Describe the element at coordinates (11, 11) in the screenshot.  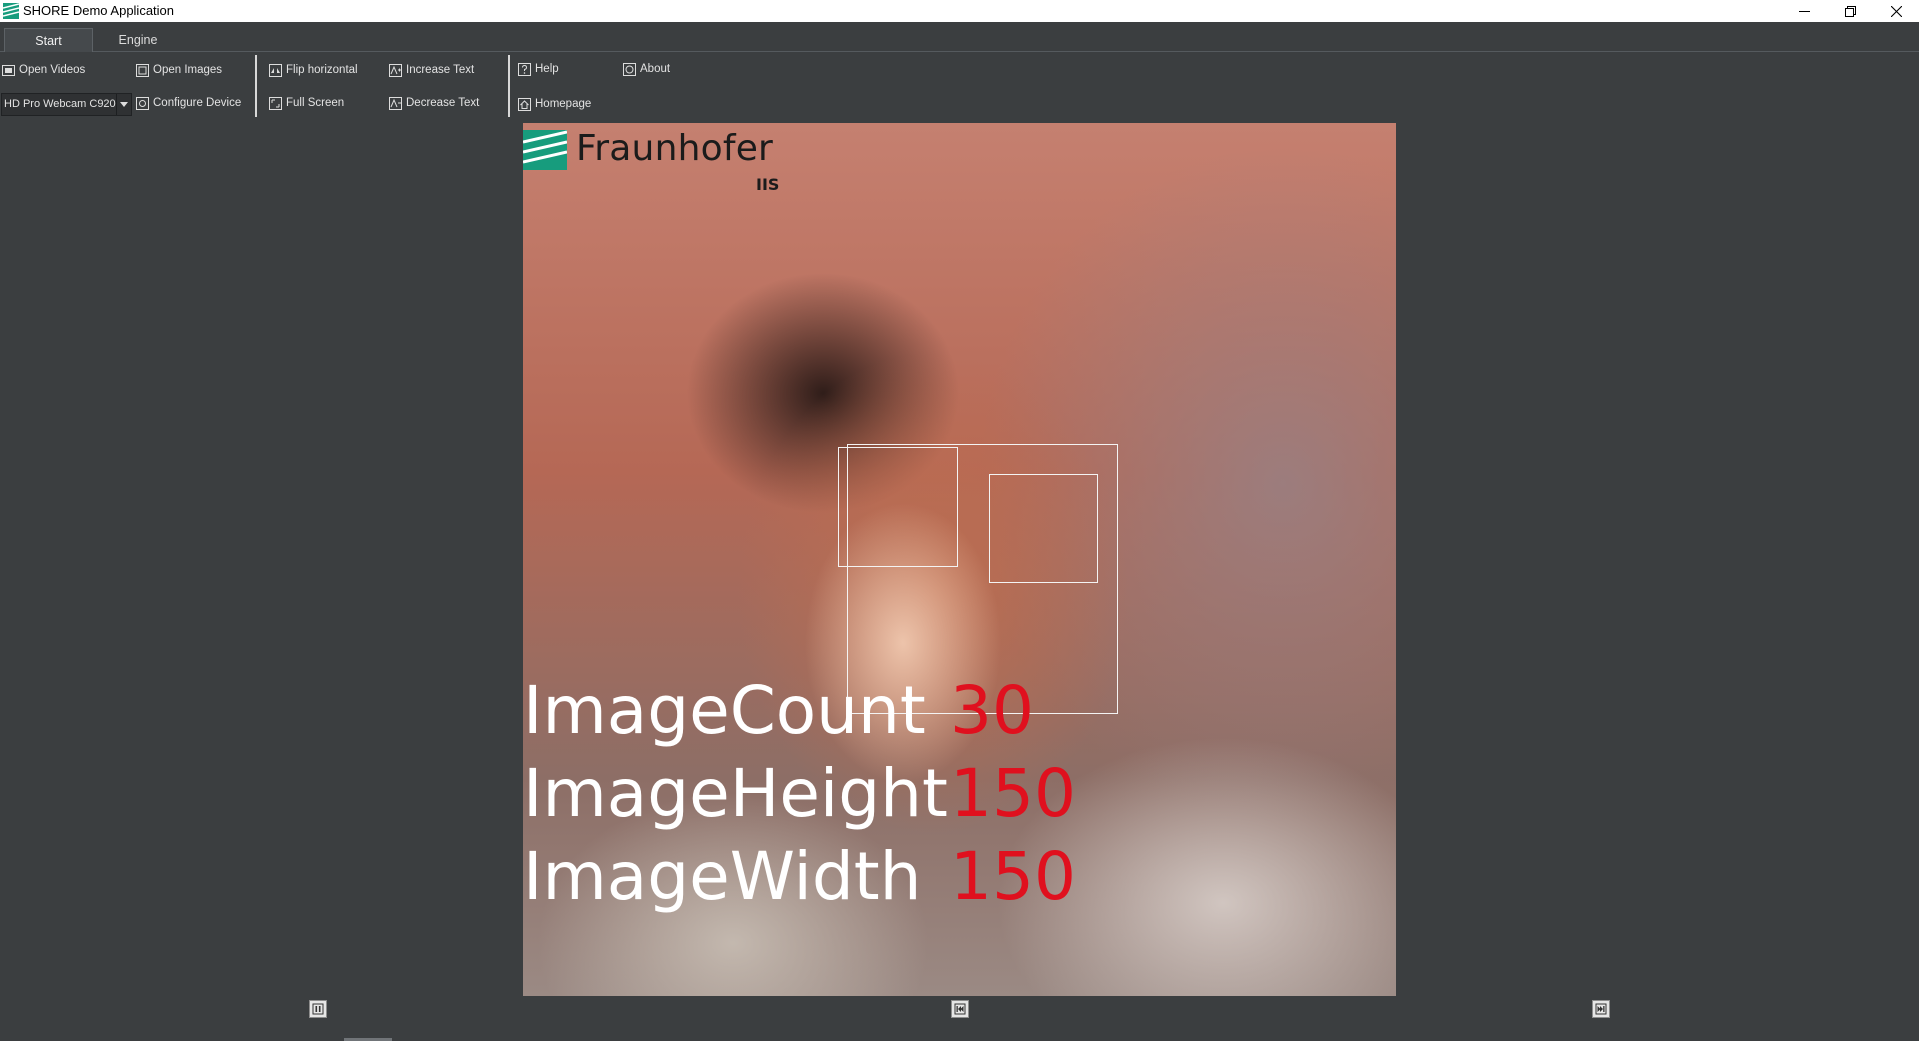
I see `fraunhofer-logo-icon` at that location.